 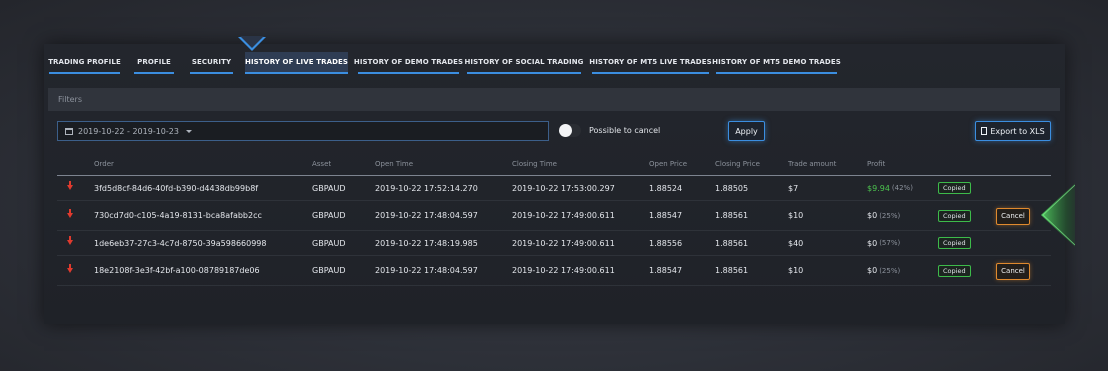 I want to click on tab-security: SECURITY, so click(x=211, y=63).